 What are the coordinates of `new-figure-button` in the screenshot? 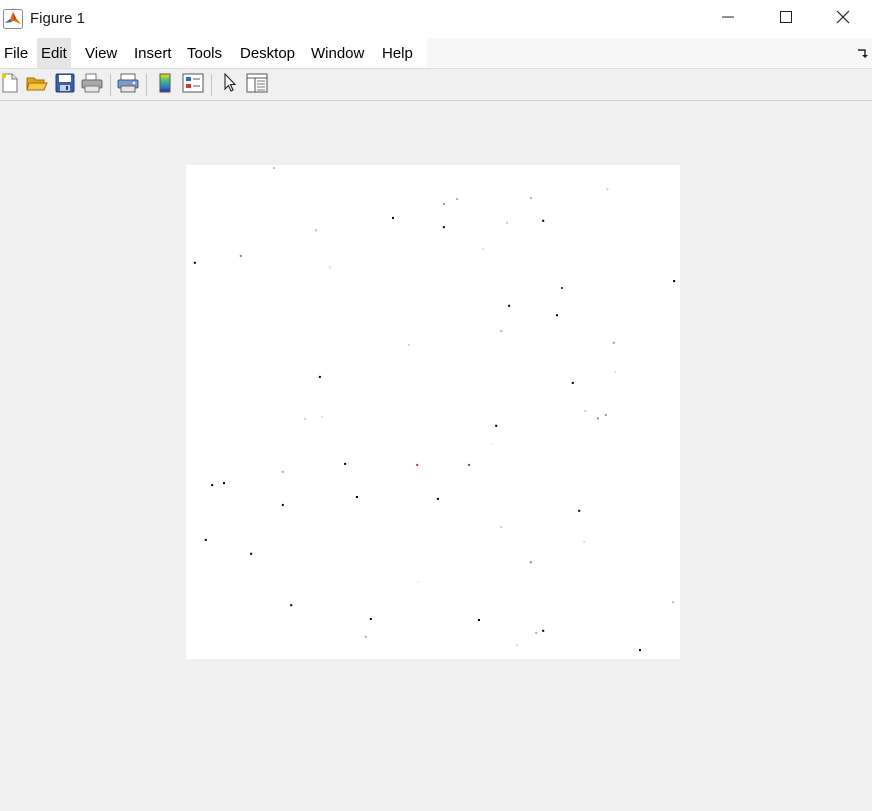 It's located at (11, 85).